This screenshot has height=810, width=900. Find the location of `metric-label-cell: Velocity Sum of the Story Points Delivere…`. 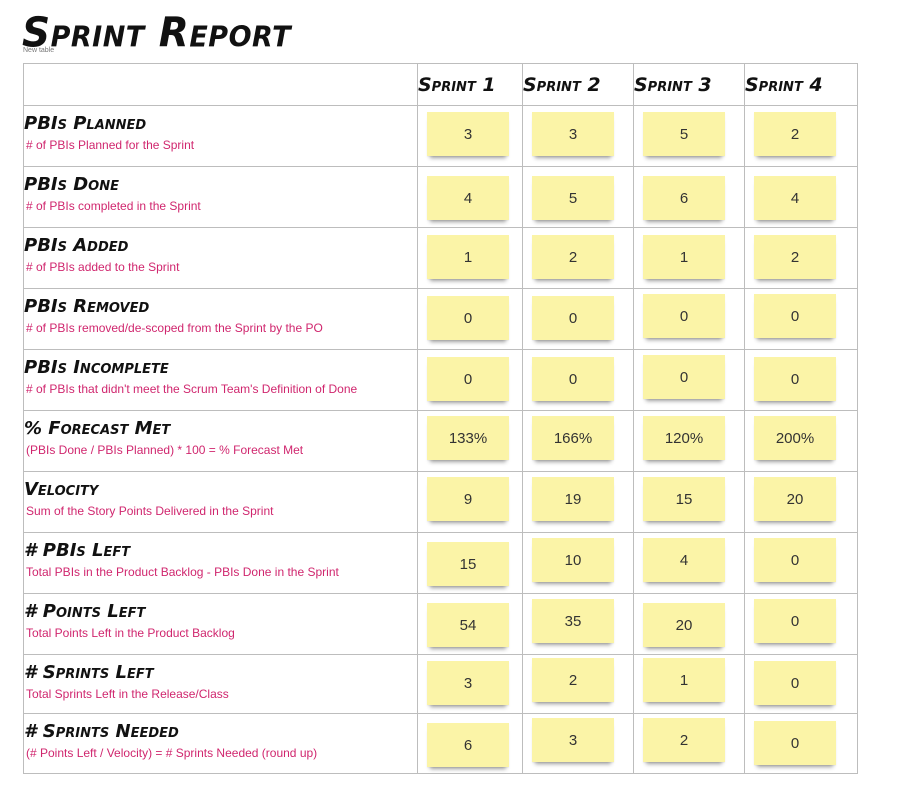

metric-label-cell: Velocity Sum of the Story Points Delivere… is located at coordinates (220, 502).